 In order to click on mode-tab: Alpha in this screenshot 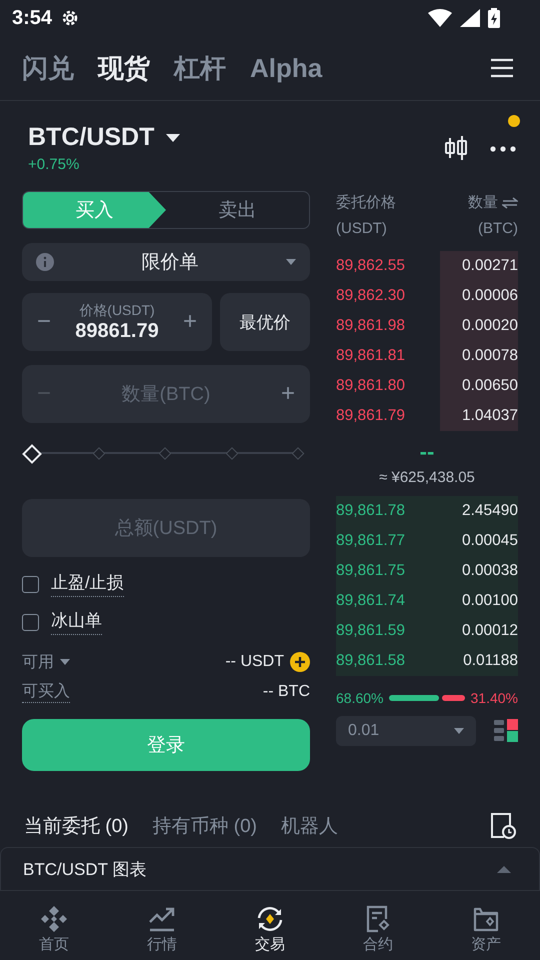, I will do `click(286, 68)`.